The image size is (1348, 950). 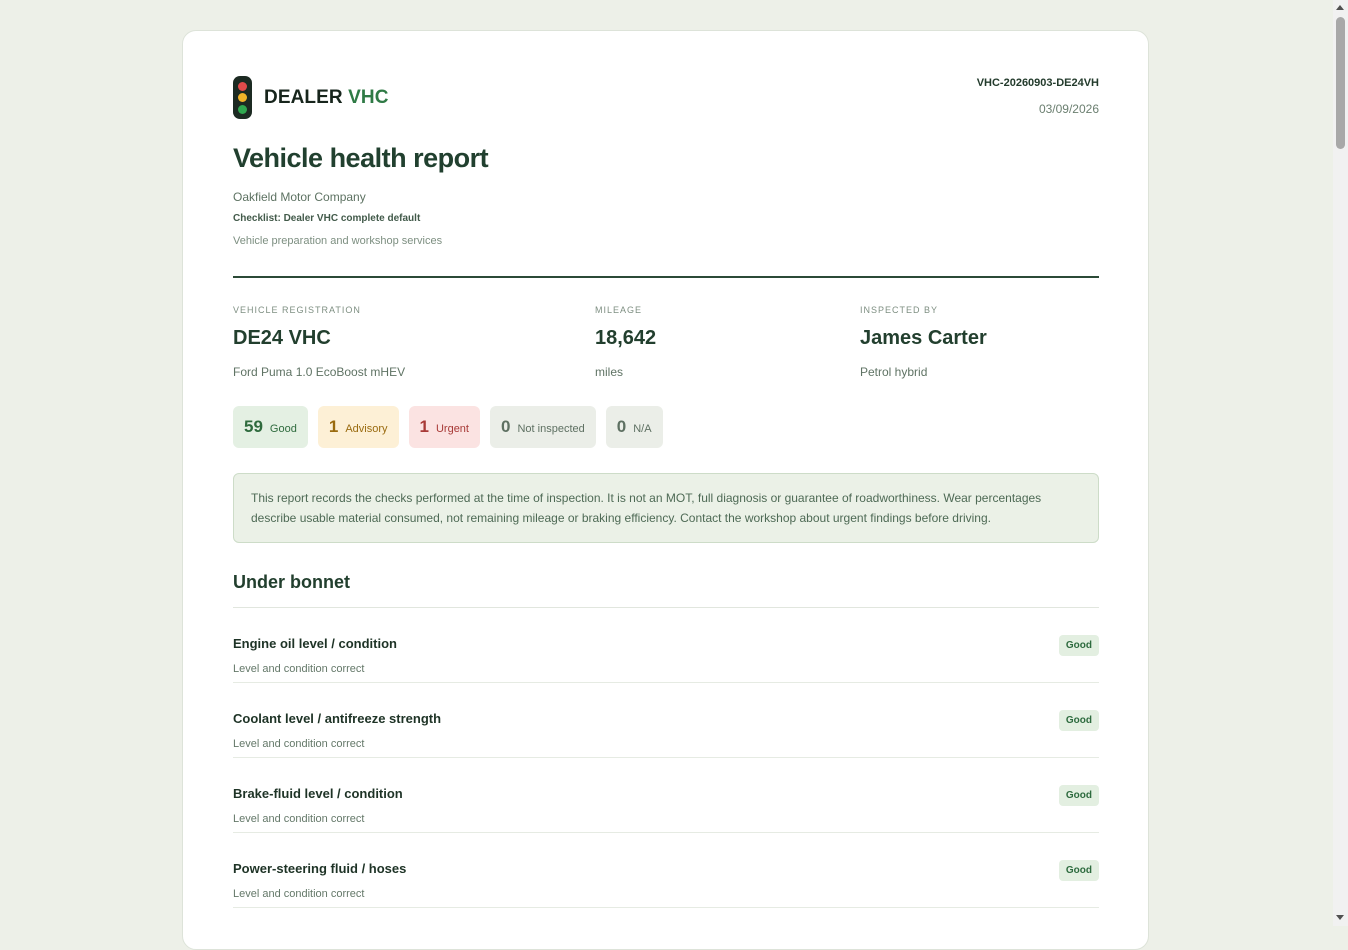 I want to click on page-title: Vehicle health report, so click(x=361, y=158).